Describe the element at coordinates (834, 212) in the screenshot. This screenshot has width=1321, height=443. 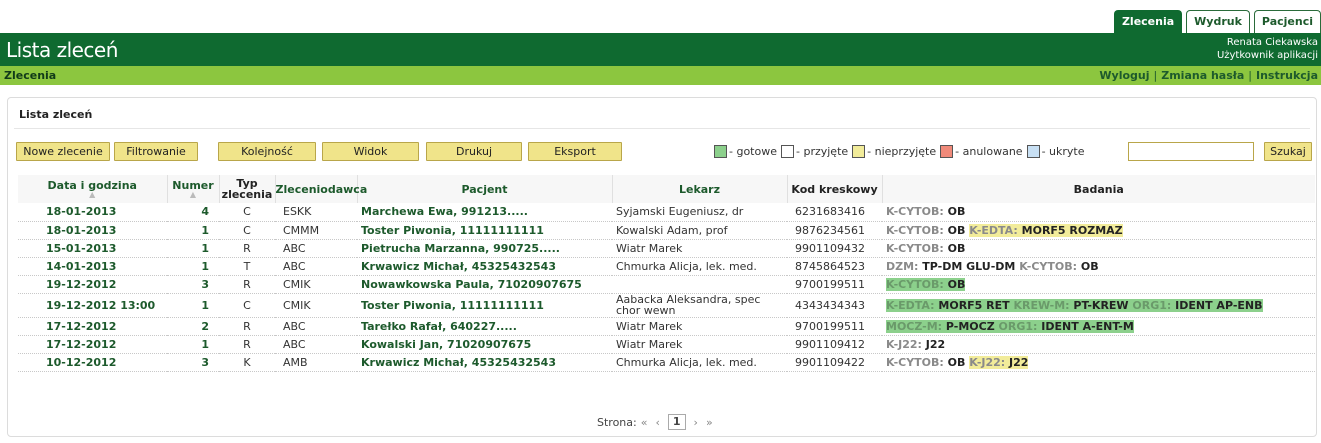
I see `row-barcode: 6231683416` at that location.